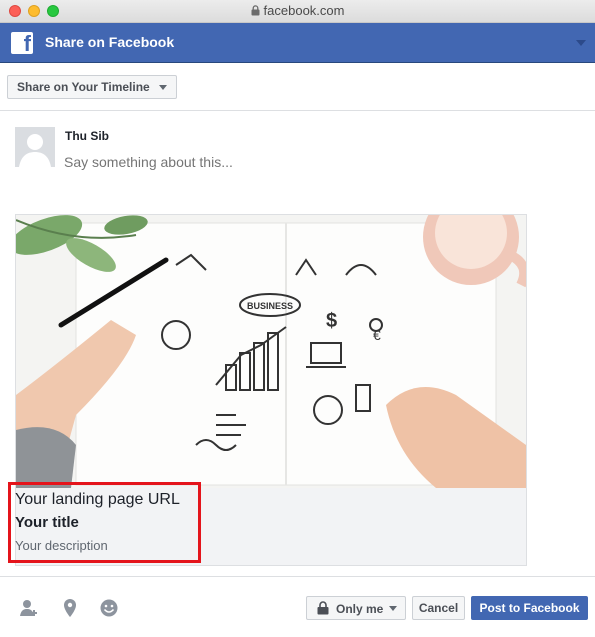  Describe the element at coordinates (110, 42) in the screenshot. I see `dialog-title: Share on Facebook` at that location.